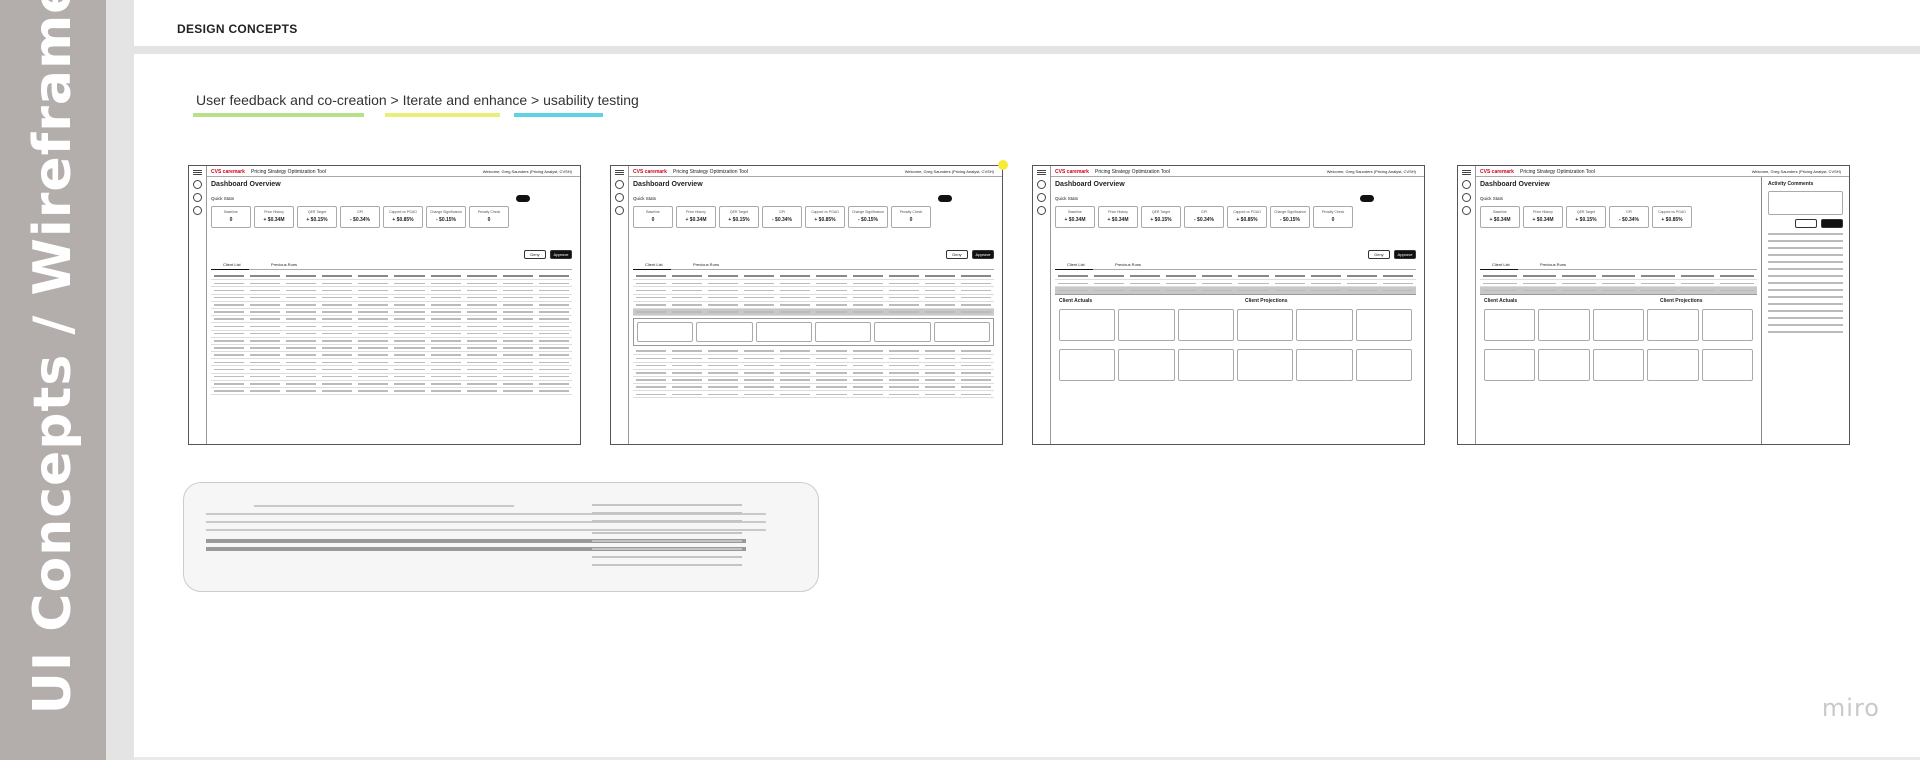 This screenshot has width=1920, height=760. I want to click on app-title: Pricing Strategy Optimization Tool, so click(710, 172).